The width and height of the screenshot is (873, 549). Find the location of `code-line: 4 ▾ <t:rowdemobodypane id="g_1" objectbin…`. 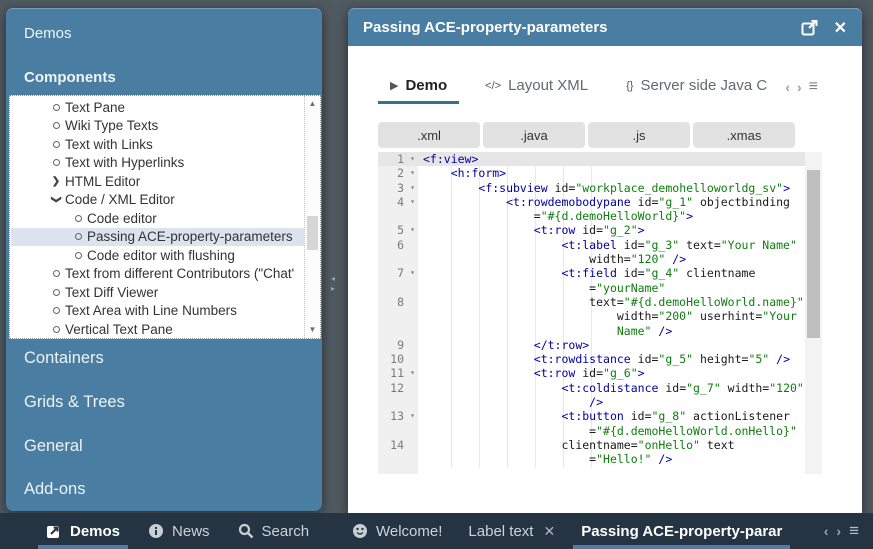

code-line: 4 ▾ <t:rowdemobodypane id="g_1" objectbin… is located at coordinates (600, 202).